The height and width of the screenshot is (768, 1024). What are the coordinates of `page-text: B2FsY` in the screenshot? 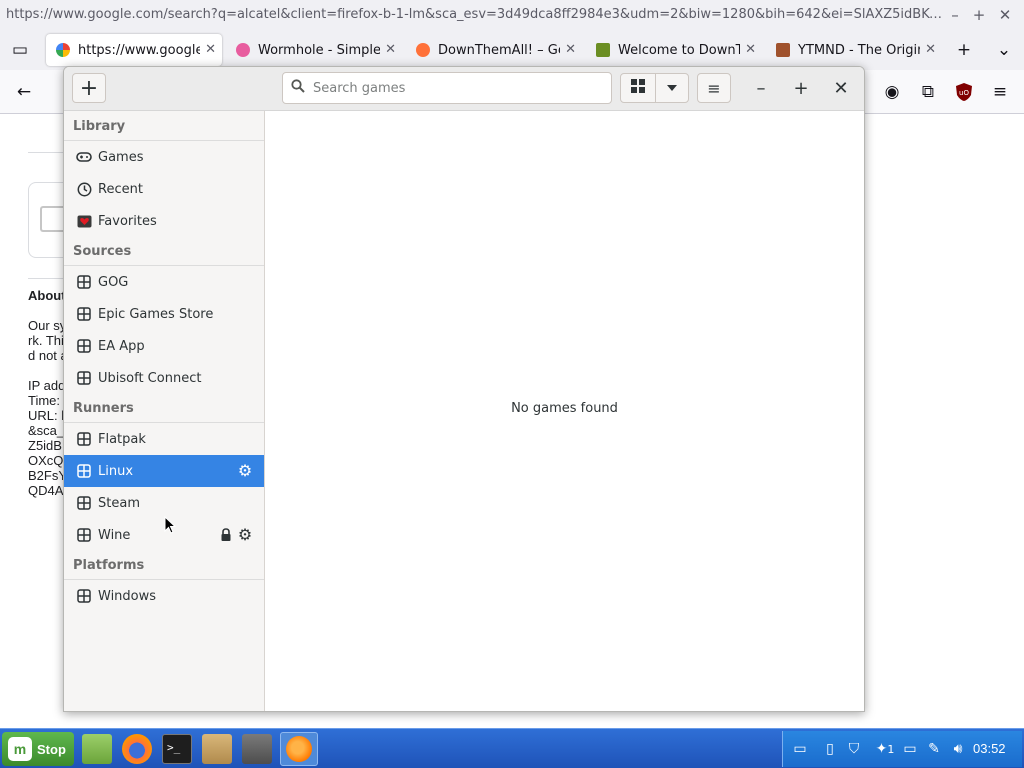 It's located at (48, 475).